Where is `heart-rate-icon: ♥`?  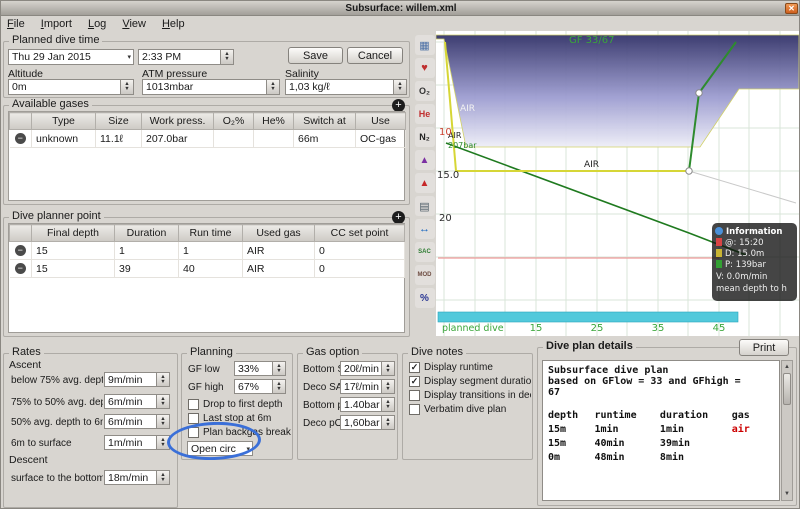 heart-rate-icon: ♥ is located at coordinates (424, 68).